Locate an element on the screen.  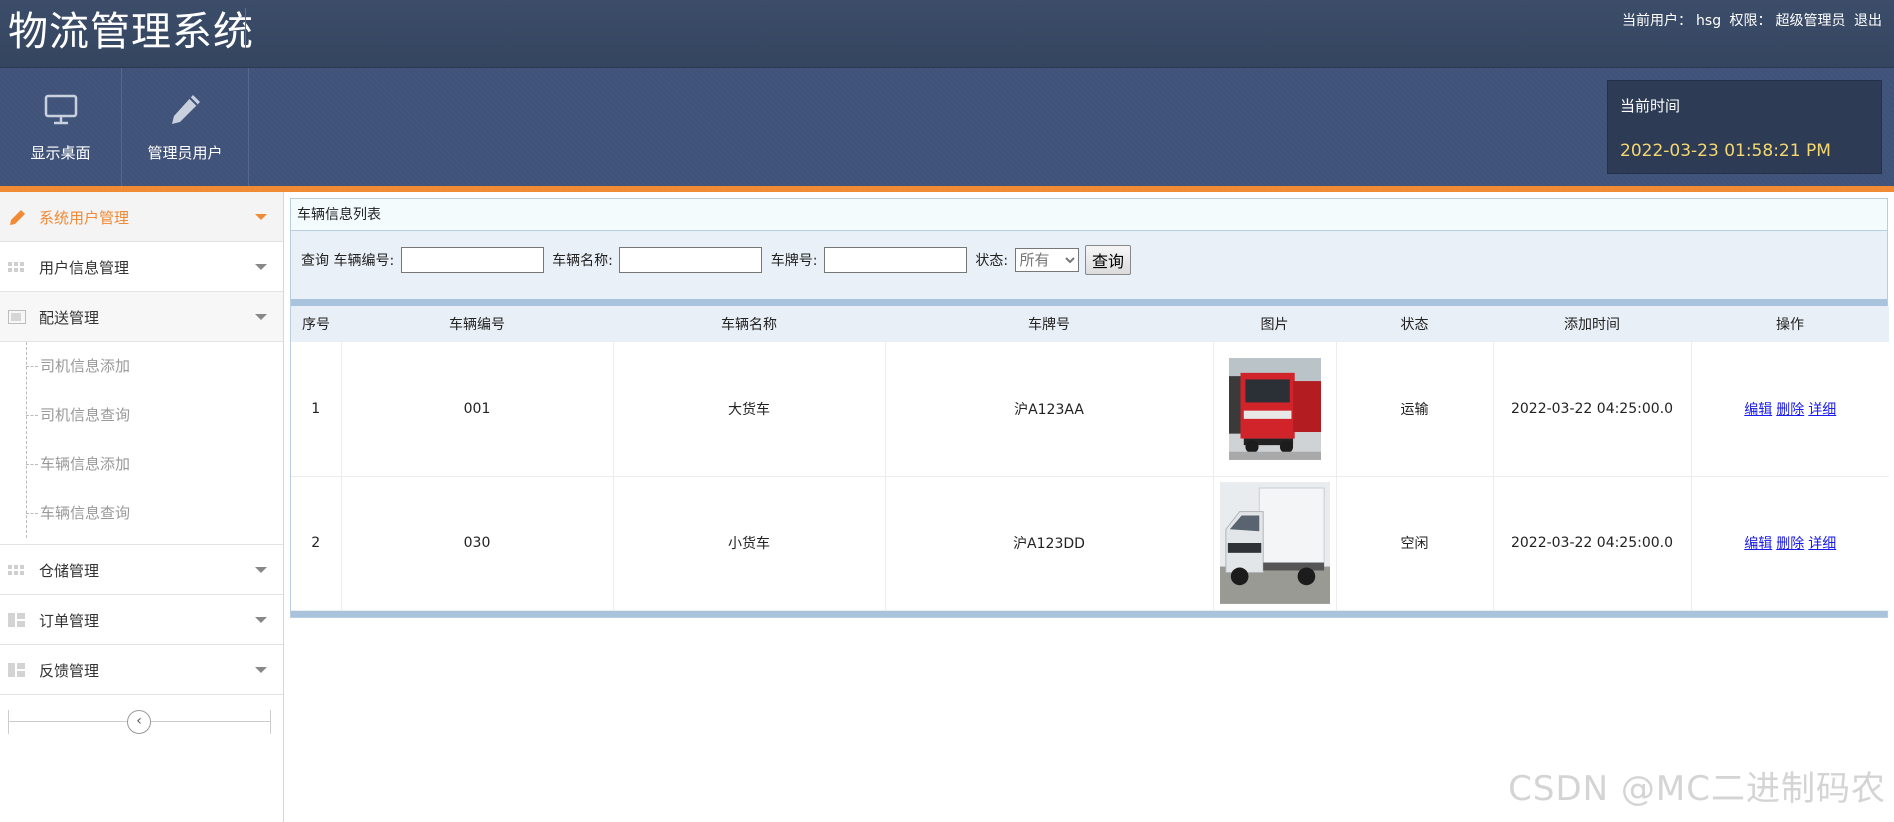
search-form: 查询 车辆编号: 车辆名称: 车牌号: 状态: 所有 查询 is located at coordinates (1089, 265).